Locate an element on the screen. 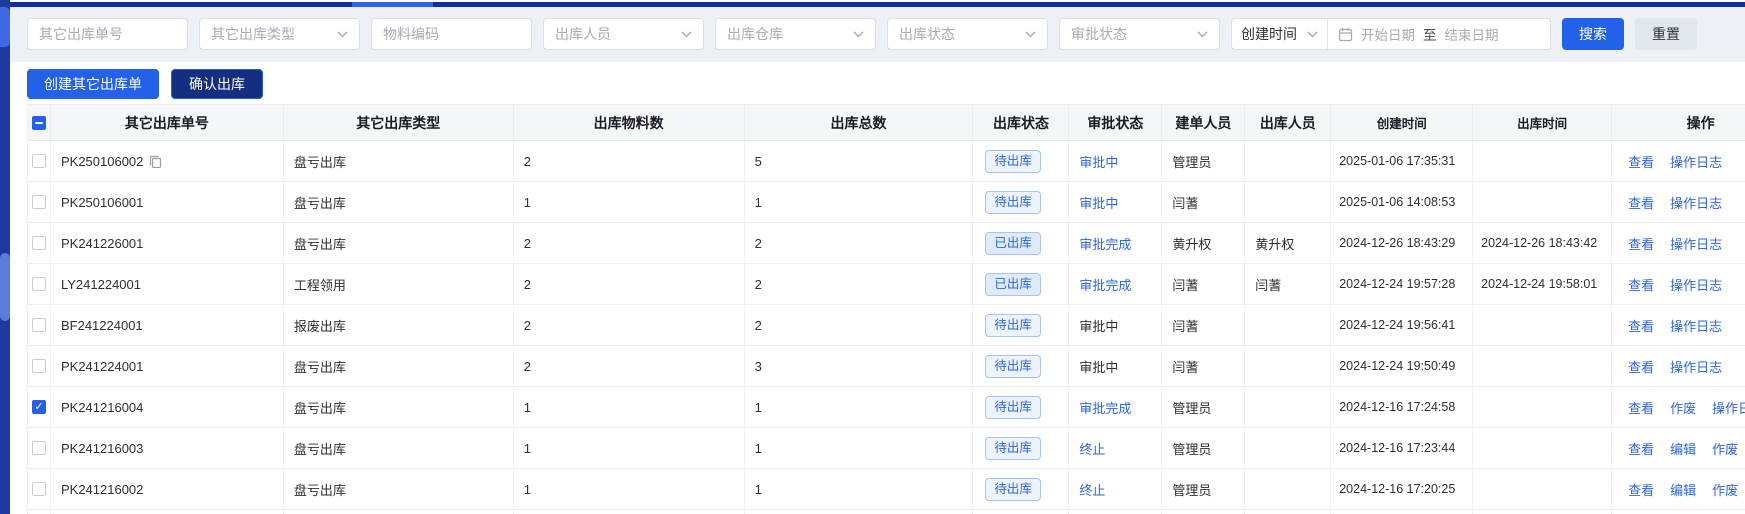 The image size is (1745, 514). row-actions: 查看 操作日志 is located at coordinates (1678, 243).